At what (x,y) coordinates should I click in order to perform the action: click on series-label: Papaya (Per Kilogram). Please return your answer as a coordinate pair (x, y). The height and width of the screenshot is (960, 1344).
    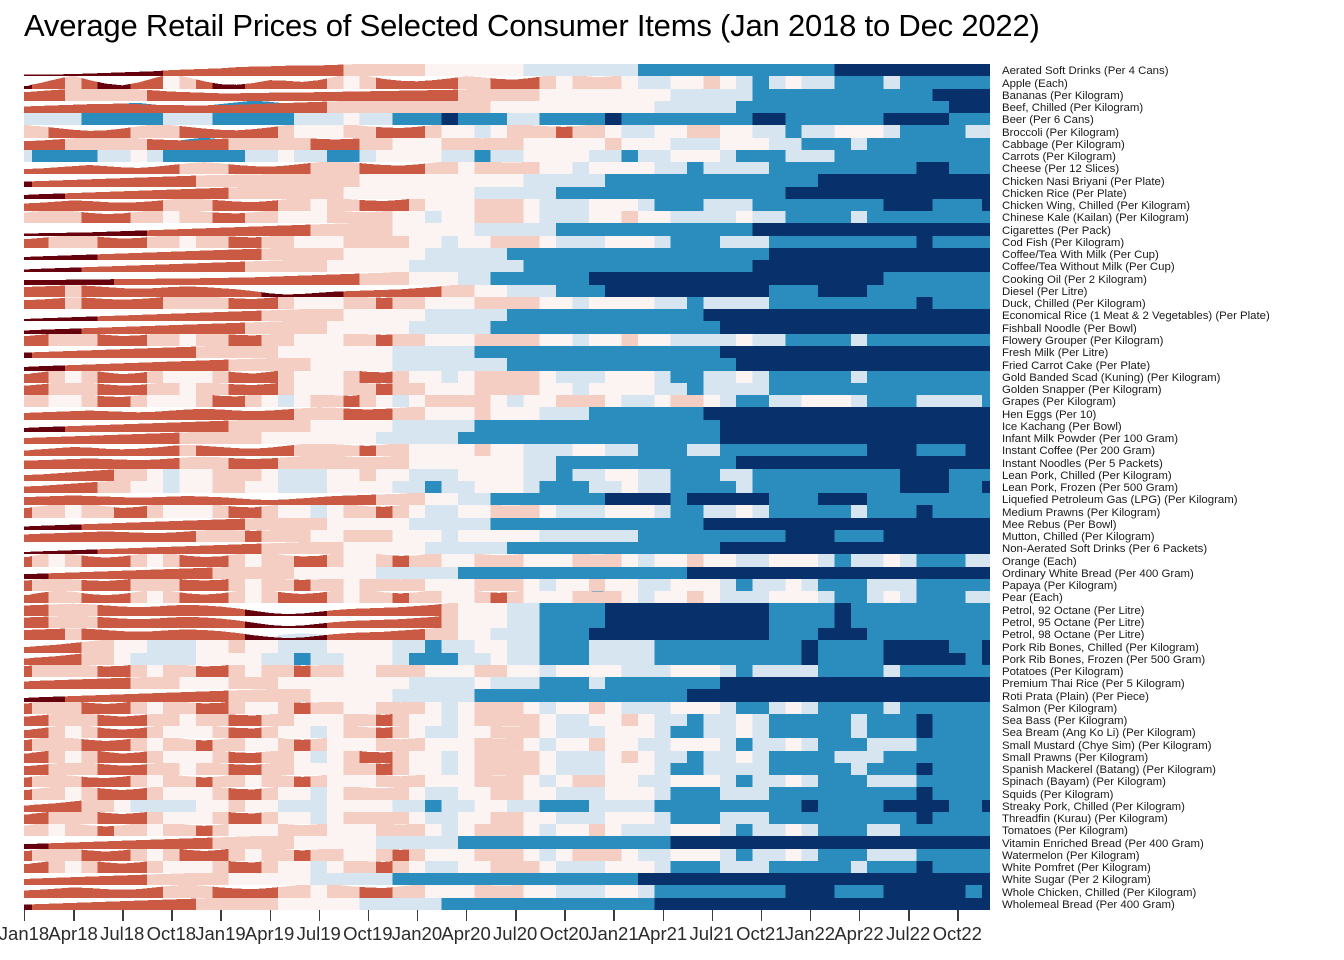
    Looking at the image, I should click on (1060, 586).